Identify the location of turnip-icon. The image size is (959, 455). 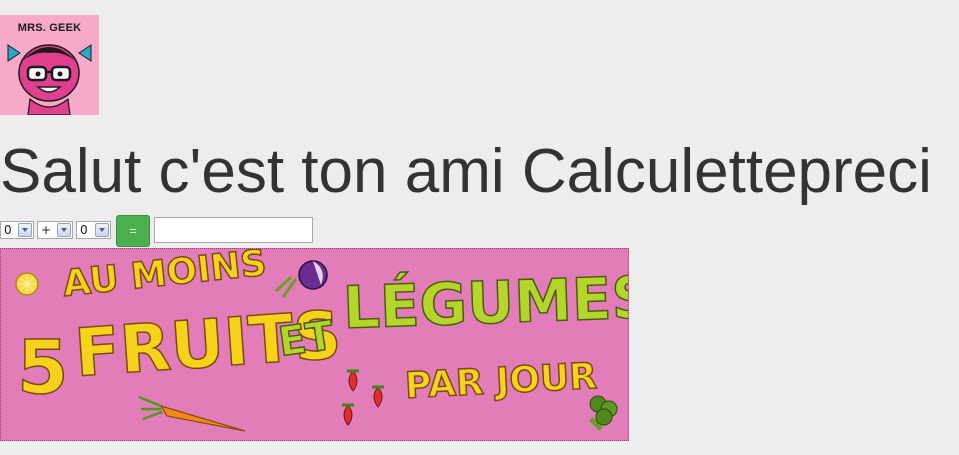
(301, 279).